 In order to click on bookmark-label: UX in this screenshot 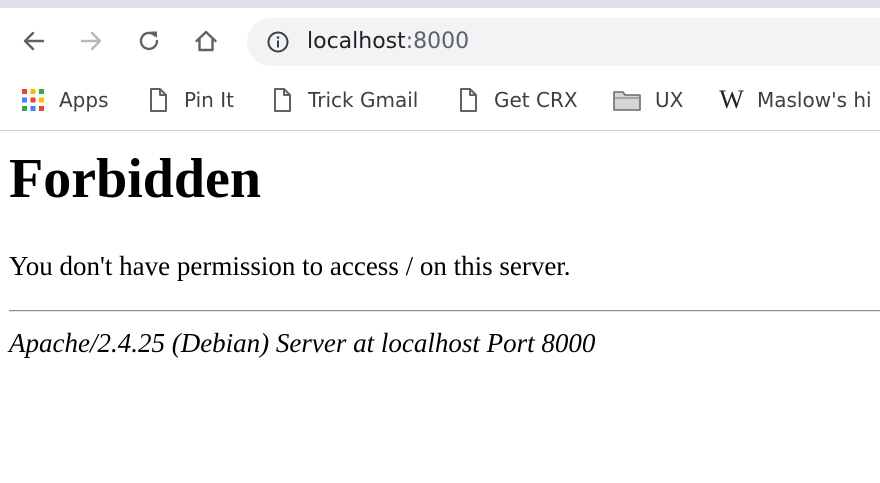, I will do `click(669, 100)`.